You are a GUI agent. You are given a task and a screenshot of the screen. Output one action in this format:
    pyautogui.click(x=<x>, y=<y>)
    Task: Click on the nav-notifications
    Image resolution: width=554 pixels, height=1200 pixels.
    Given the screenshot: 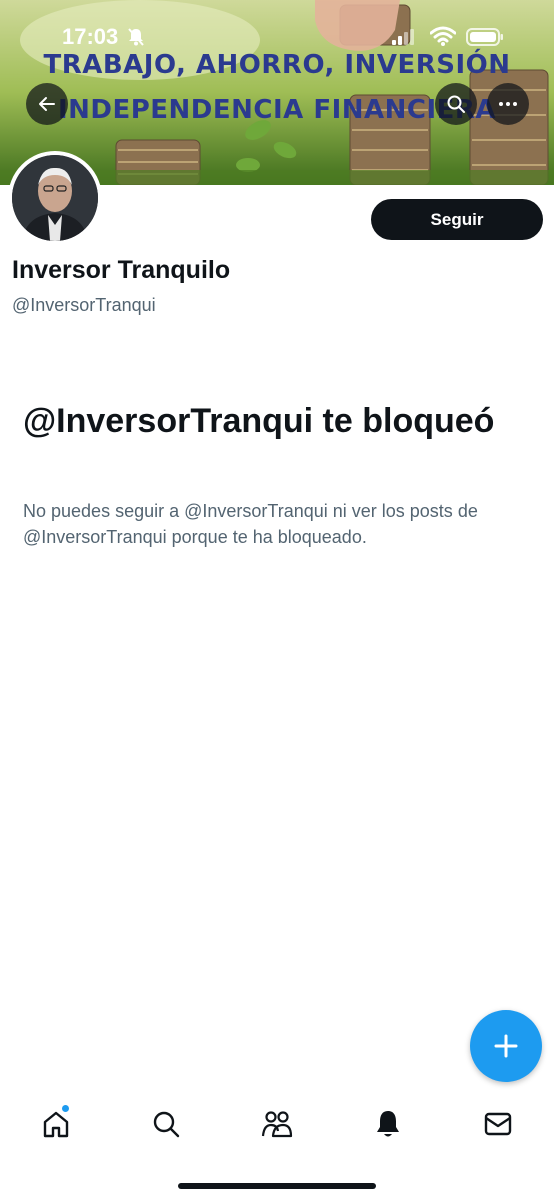 What is the action you would take?
    pyautogui.click(x=388, y=1124)
    